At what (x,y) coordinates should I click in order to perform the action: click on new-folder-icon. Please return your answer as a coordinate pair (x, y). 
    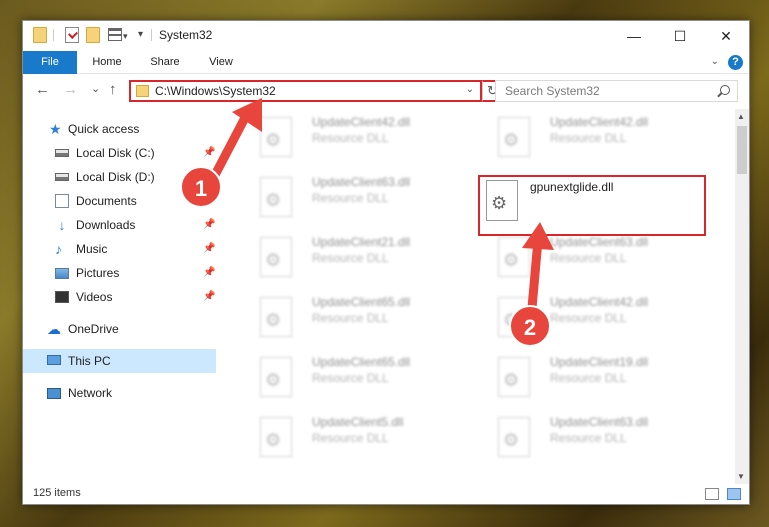
    Looking at the image, I should click on (93, 35).